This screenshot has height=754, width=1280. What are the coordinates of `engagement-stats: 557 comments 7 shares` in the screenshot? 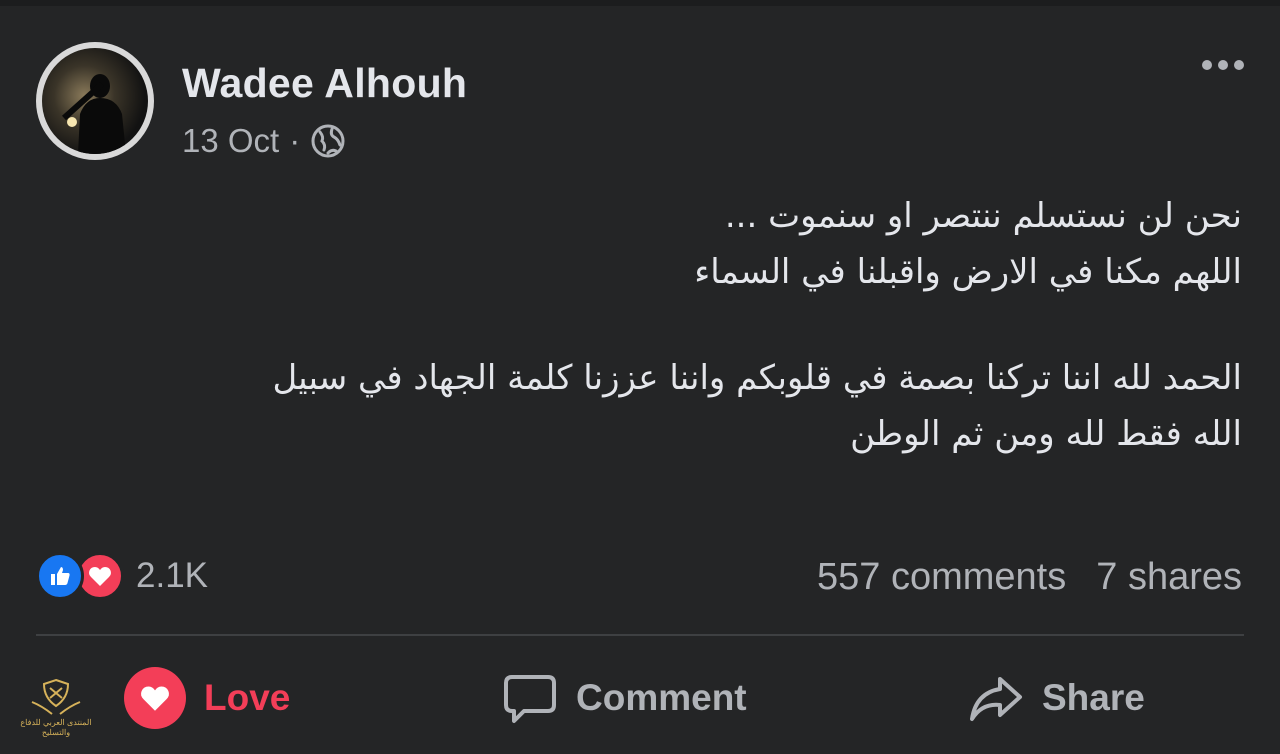 It's located at (1029, 577).